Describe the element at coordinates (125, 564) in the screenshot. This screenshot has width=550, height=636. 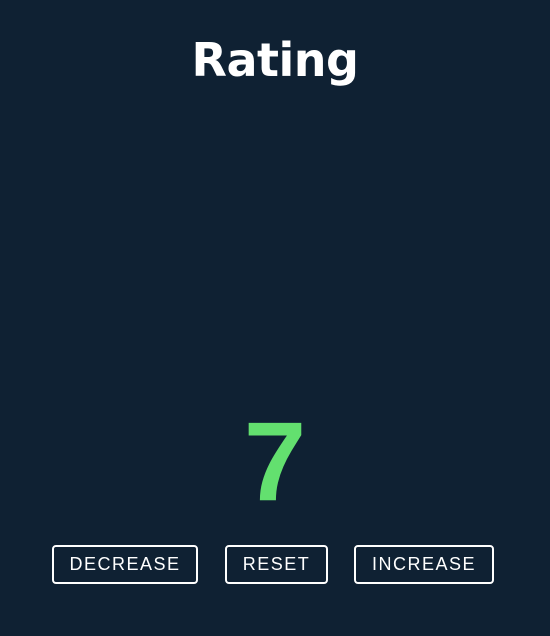
I see `decrease-button: DECREASE` at that location.